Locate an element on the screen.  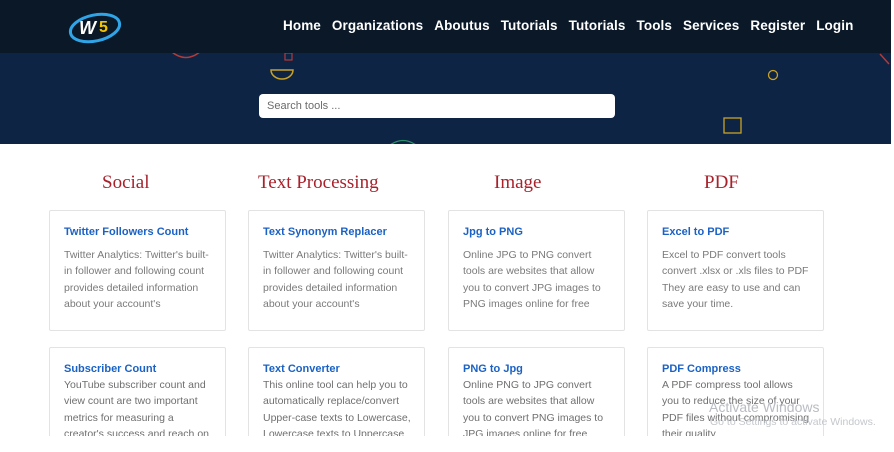
nav-services: Services is located at coordinates (711, 28).